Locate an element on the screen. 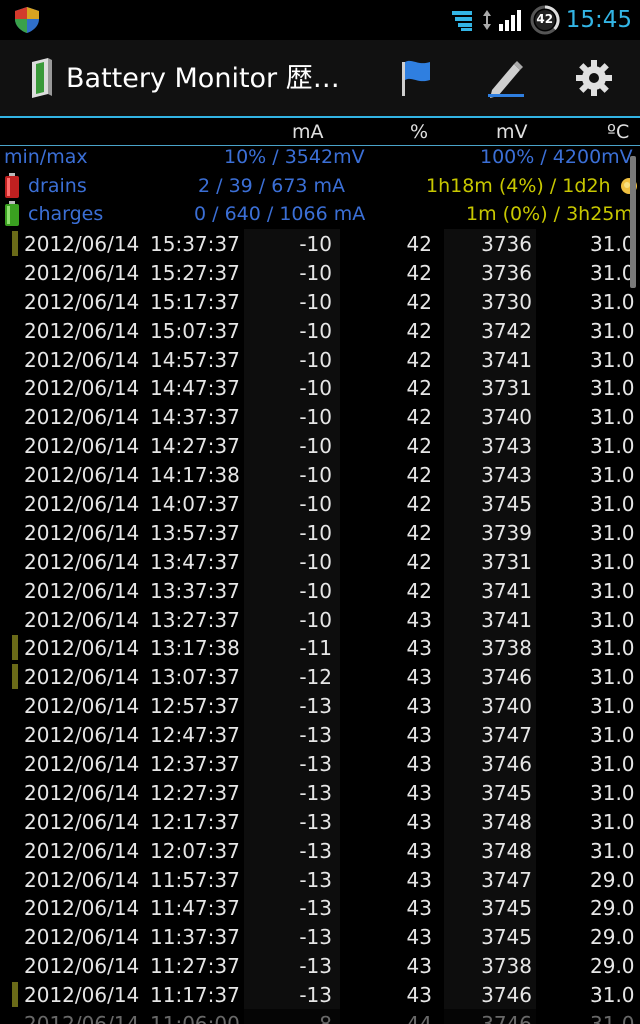 The image size is (640, 1024). table-row: 2012/06/14 12:47:37 -13 43 3747 31.0 is located at coordinates (320, 735).